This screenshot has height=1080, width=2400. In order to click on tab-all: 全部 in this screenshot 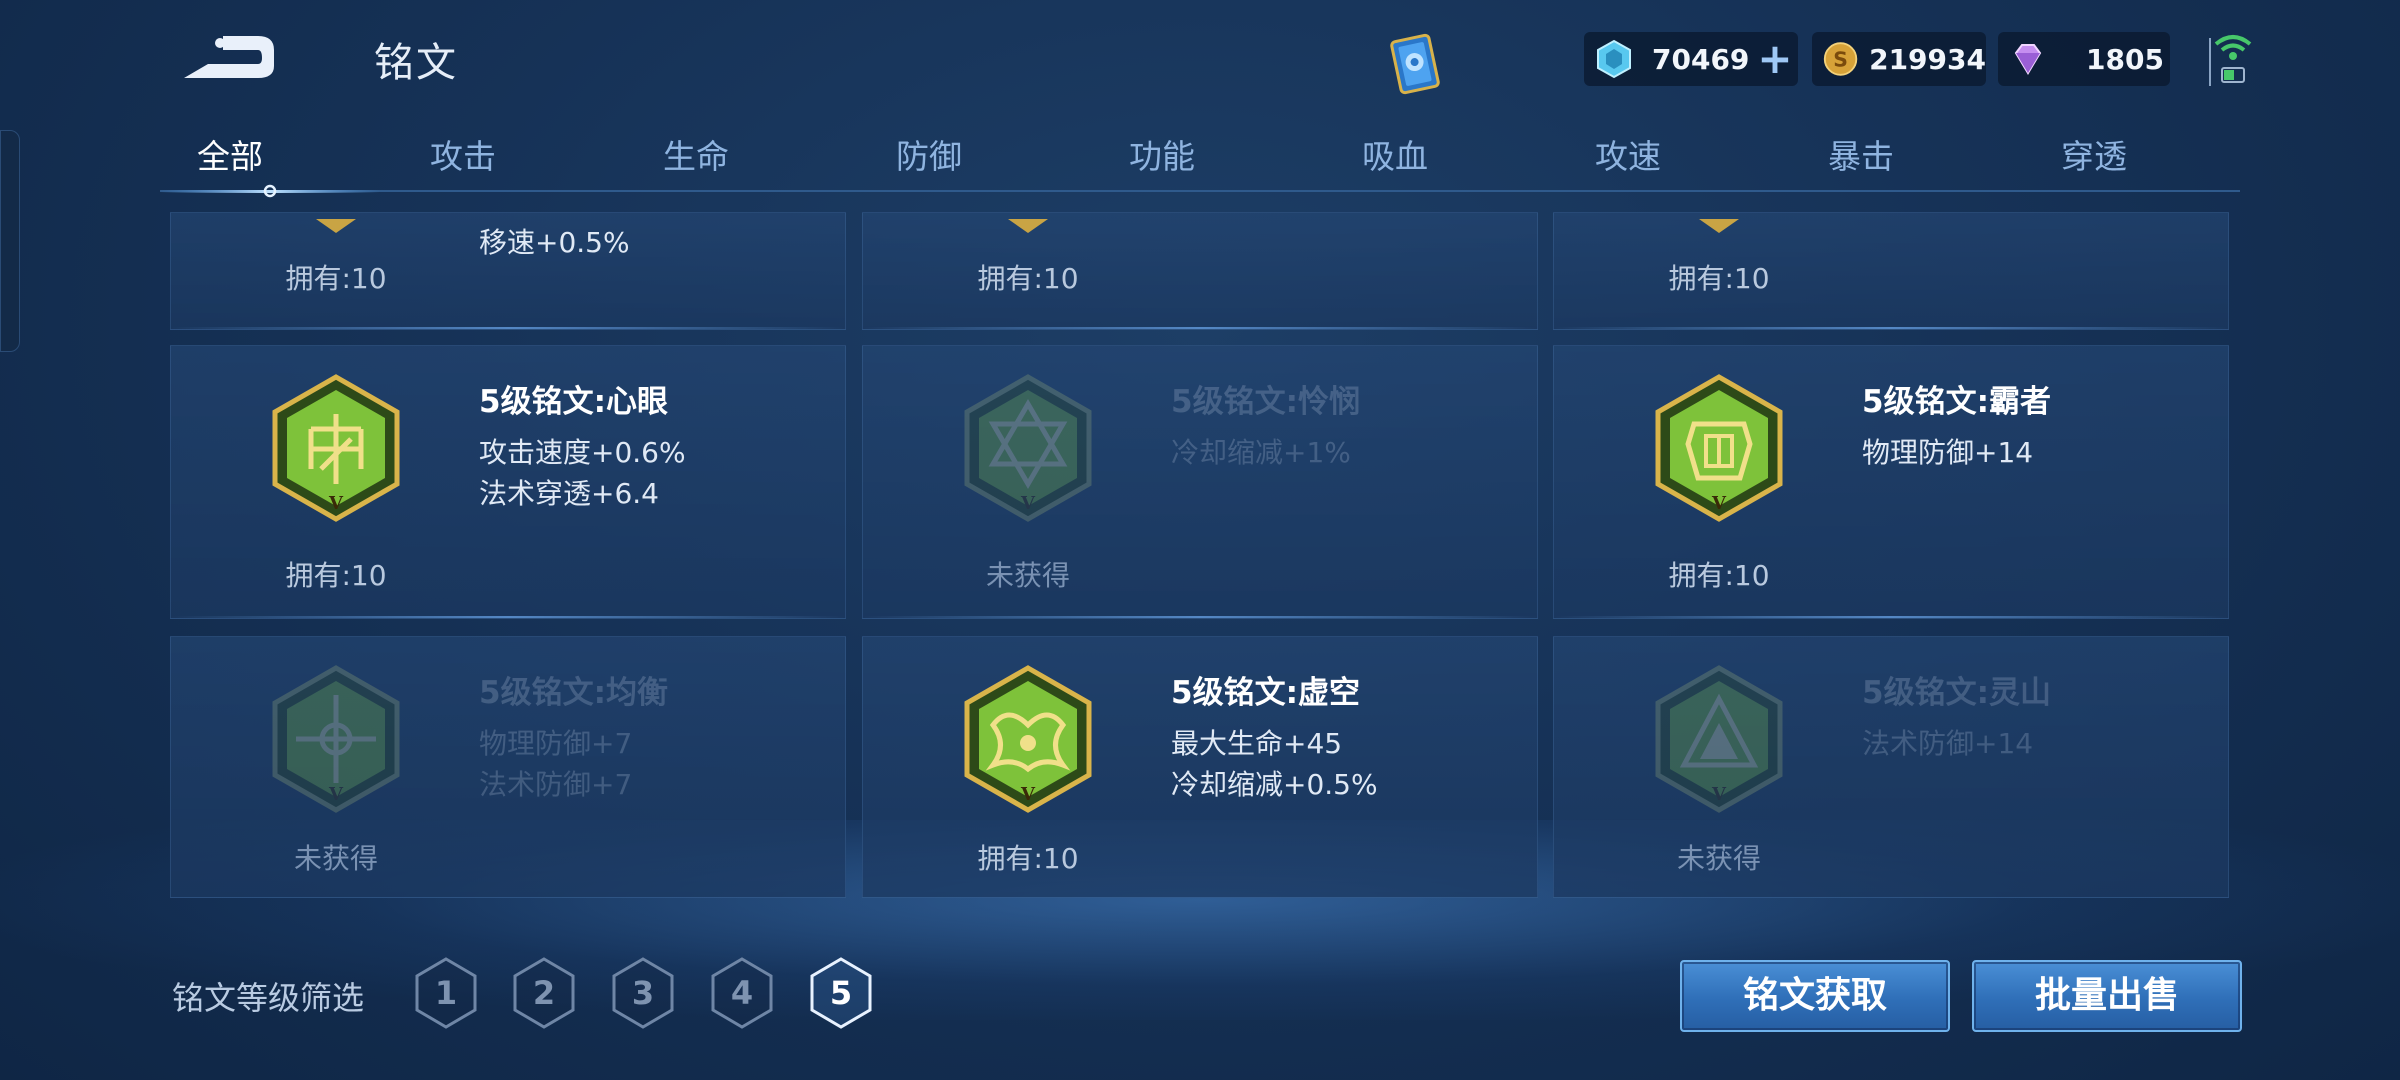, I will do `click(230, 154)`.